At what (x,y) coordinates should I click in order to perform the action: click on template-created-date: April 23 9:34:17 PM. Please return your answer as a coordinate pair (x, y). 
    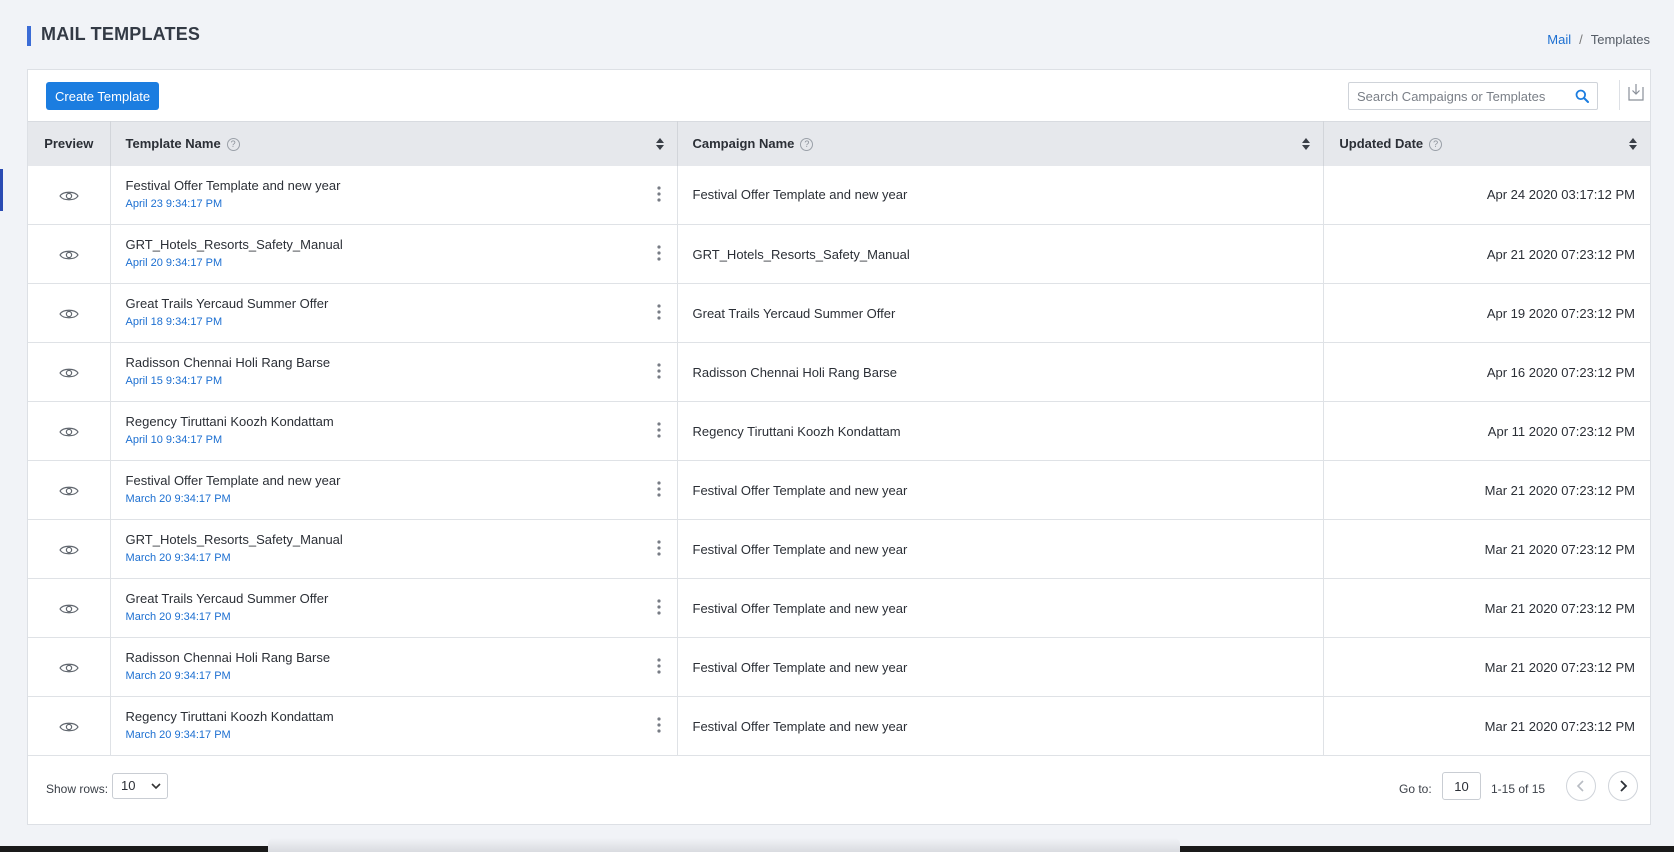
    Looking at the image, I should click on (174, 203).